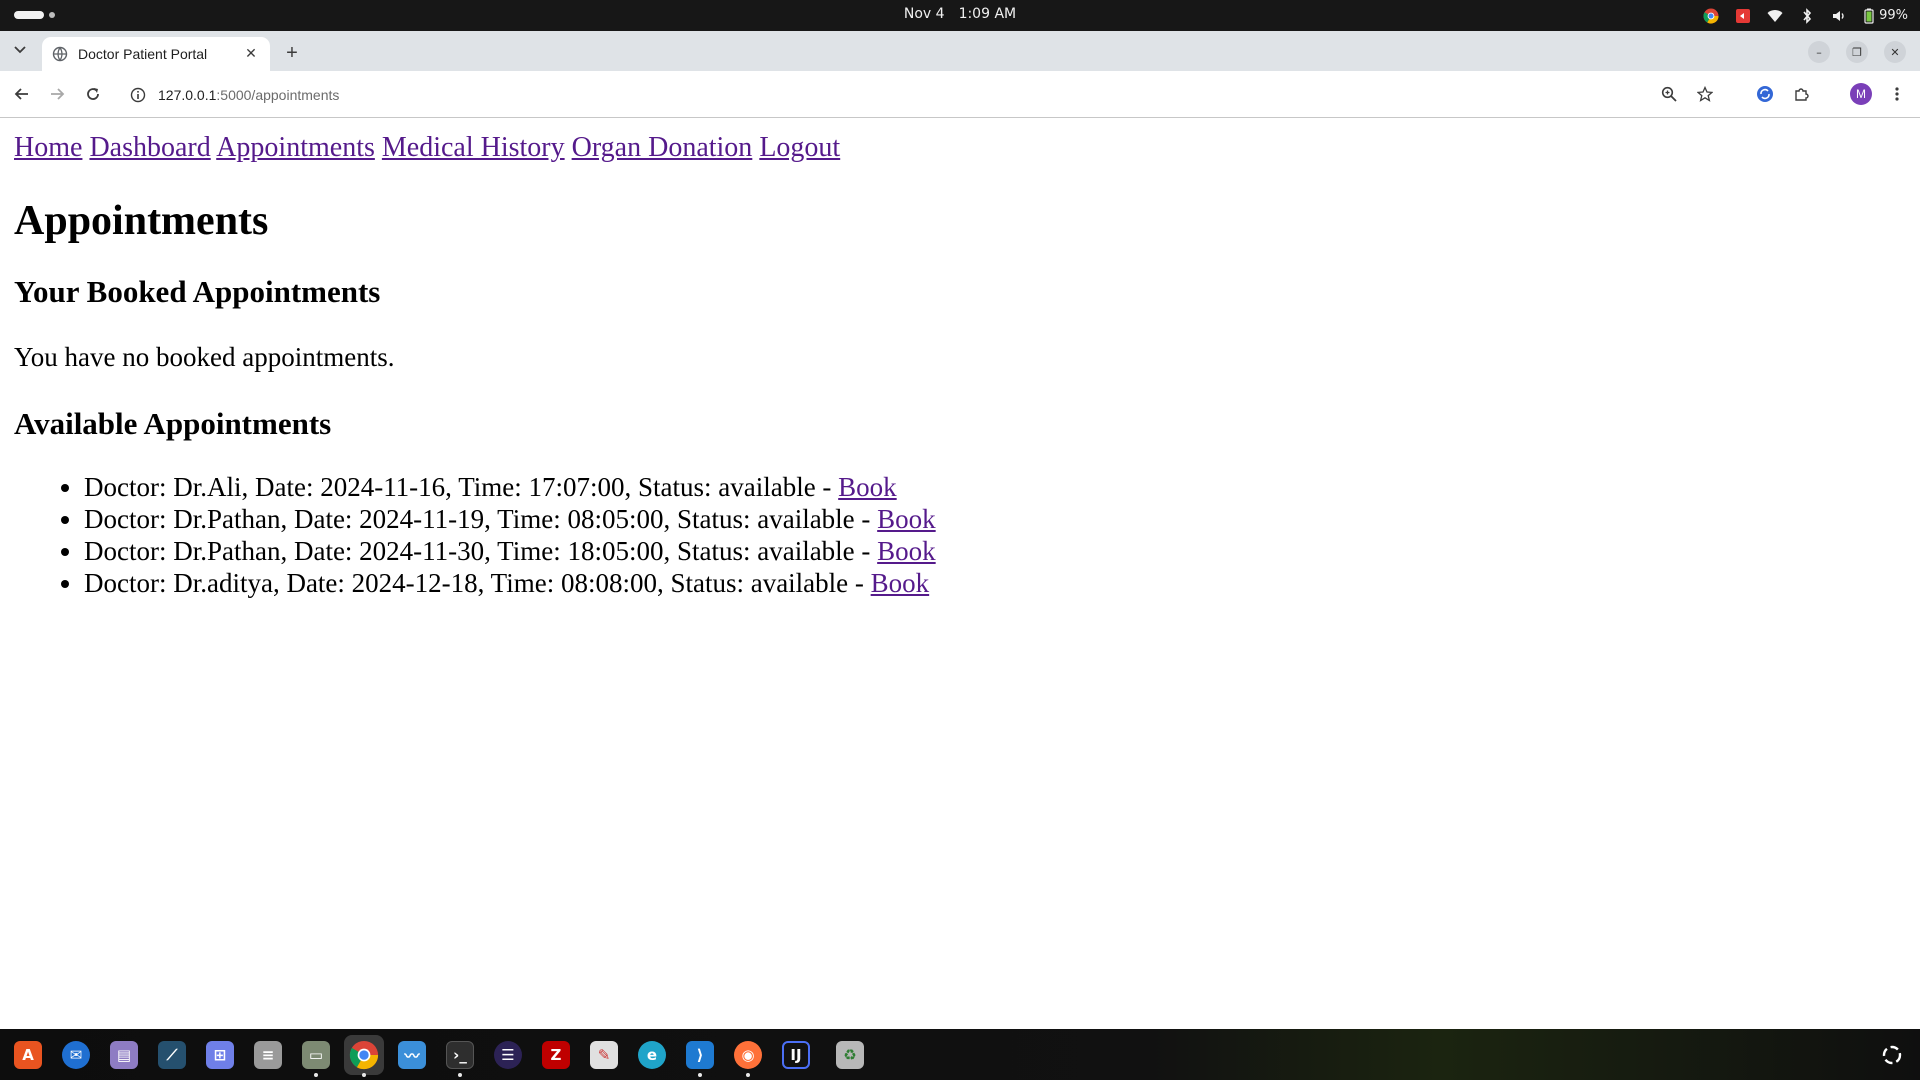 This screenshot has height=1080, width=1920. What do you see at coordinates (28, 1055) in the screenshot?
I see `app-center-icon: A` at bounding box center [28, 1055].